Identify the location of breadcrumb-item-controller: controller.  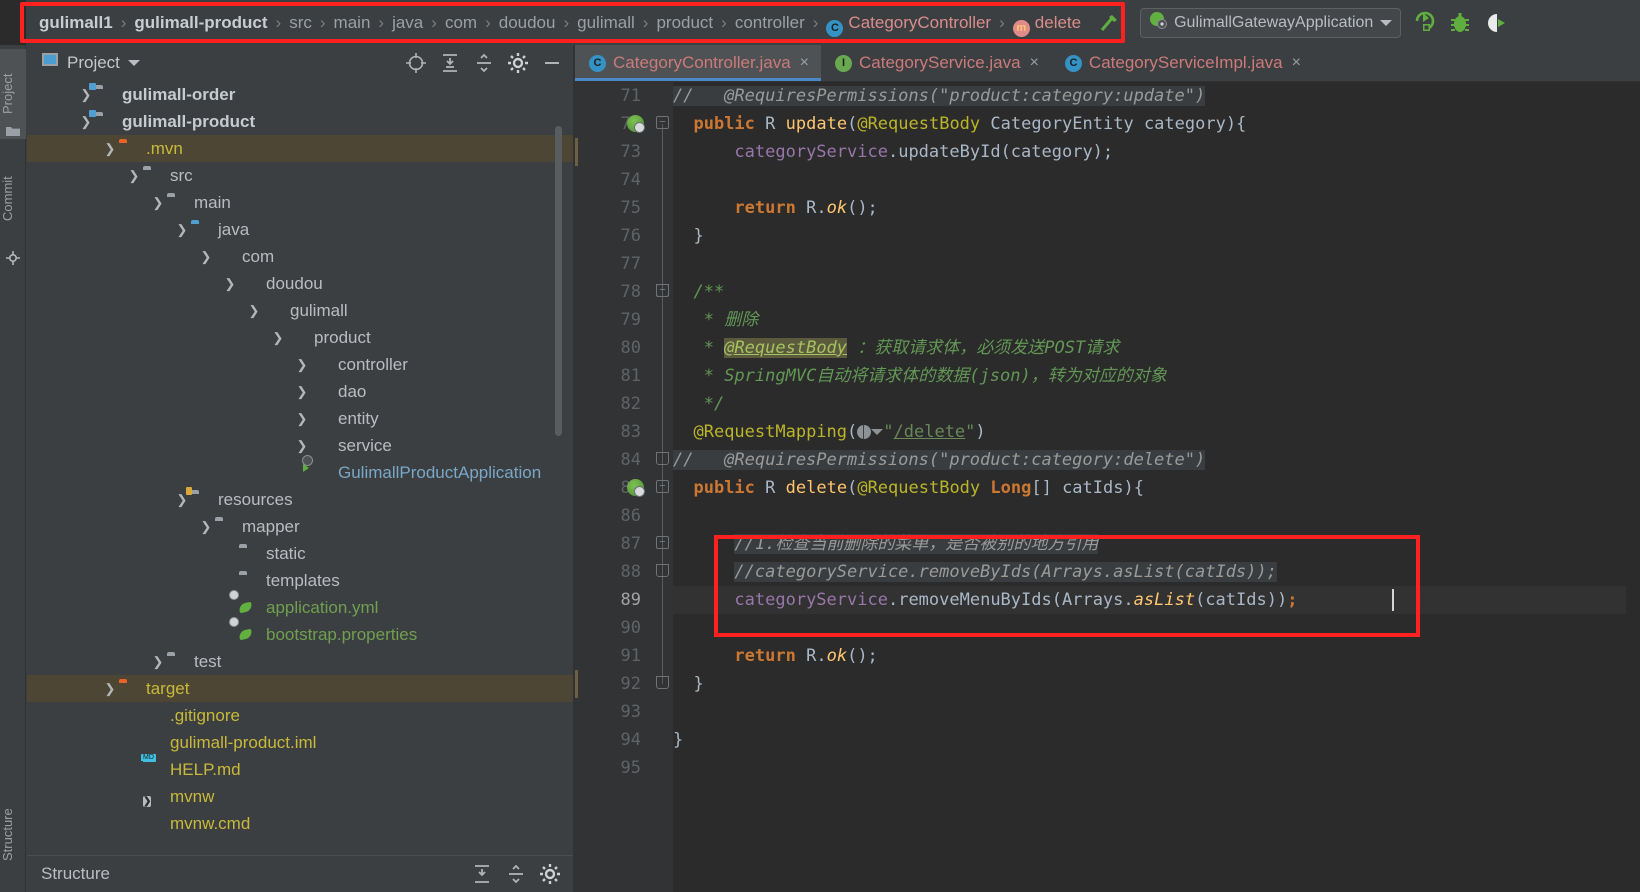
(770, 22).